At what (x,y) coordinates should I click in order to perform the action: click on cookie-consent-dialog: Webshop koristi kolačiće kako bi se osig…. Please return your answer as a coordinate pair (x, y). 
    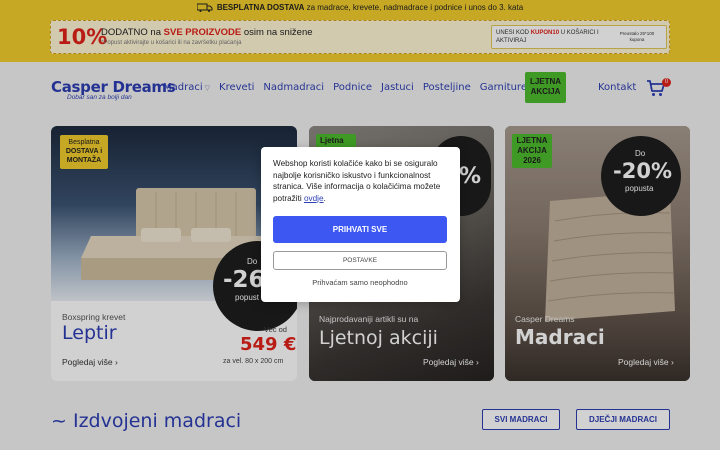
    Looking at the image, I should click on (360, 224).